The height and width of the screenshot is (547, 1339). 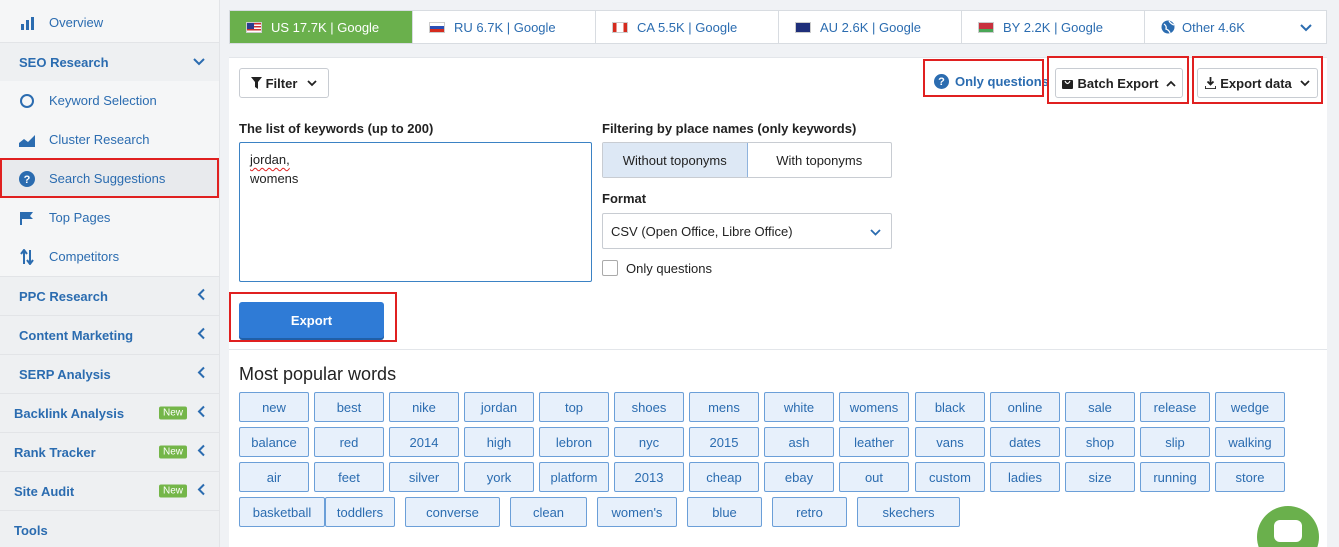 I want to click on word-chip: skechers, so click(x=908, y=512).